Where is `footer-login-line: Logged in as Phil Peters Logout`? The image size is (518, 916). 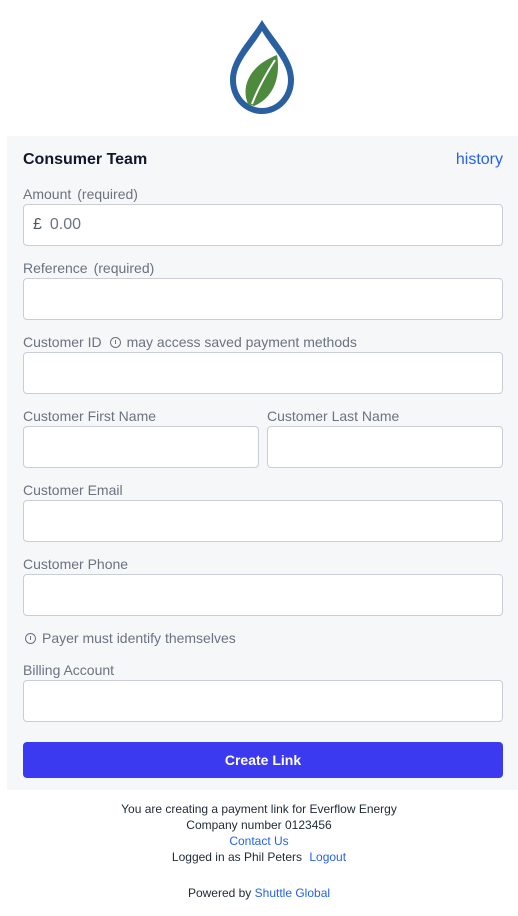
footer-login-line: Logged in as Phil Peters Logout is located at coordinates (259, 857).